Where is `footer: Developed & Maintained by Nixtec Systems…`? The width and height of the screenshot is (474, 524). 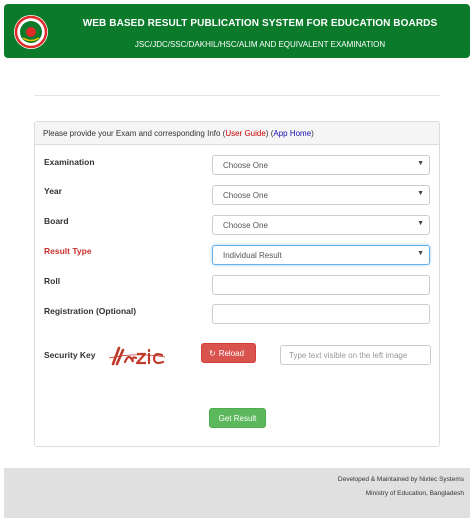 footer: Developed & Maintained by Nixtec Systems… is located at coordinates (237, 493).